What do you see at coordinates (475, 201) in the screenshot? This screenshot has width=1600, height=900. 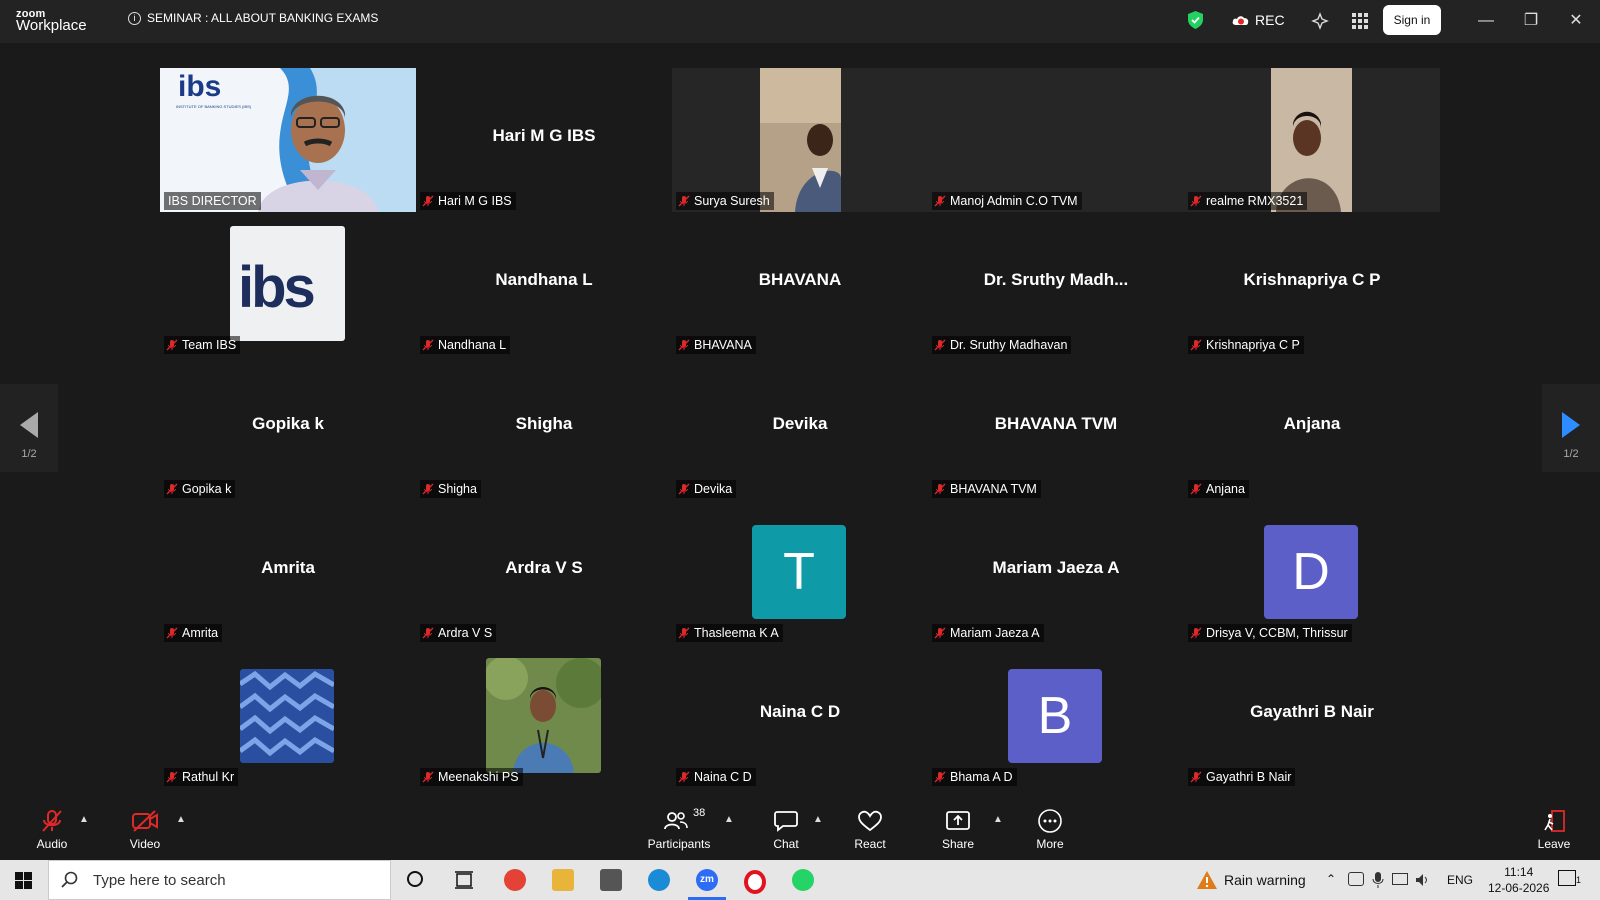 I see `participant-name: Hari M G IBS` at bounding box center [475, 201].